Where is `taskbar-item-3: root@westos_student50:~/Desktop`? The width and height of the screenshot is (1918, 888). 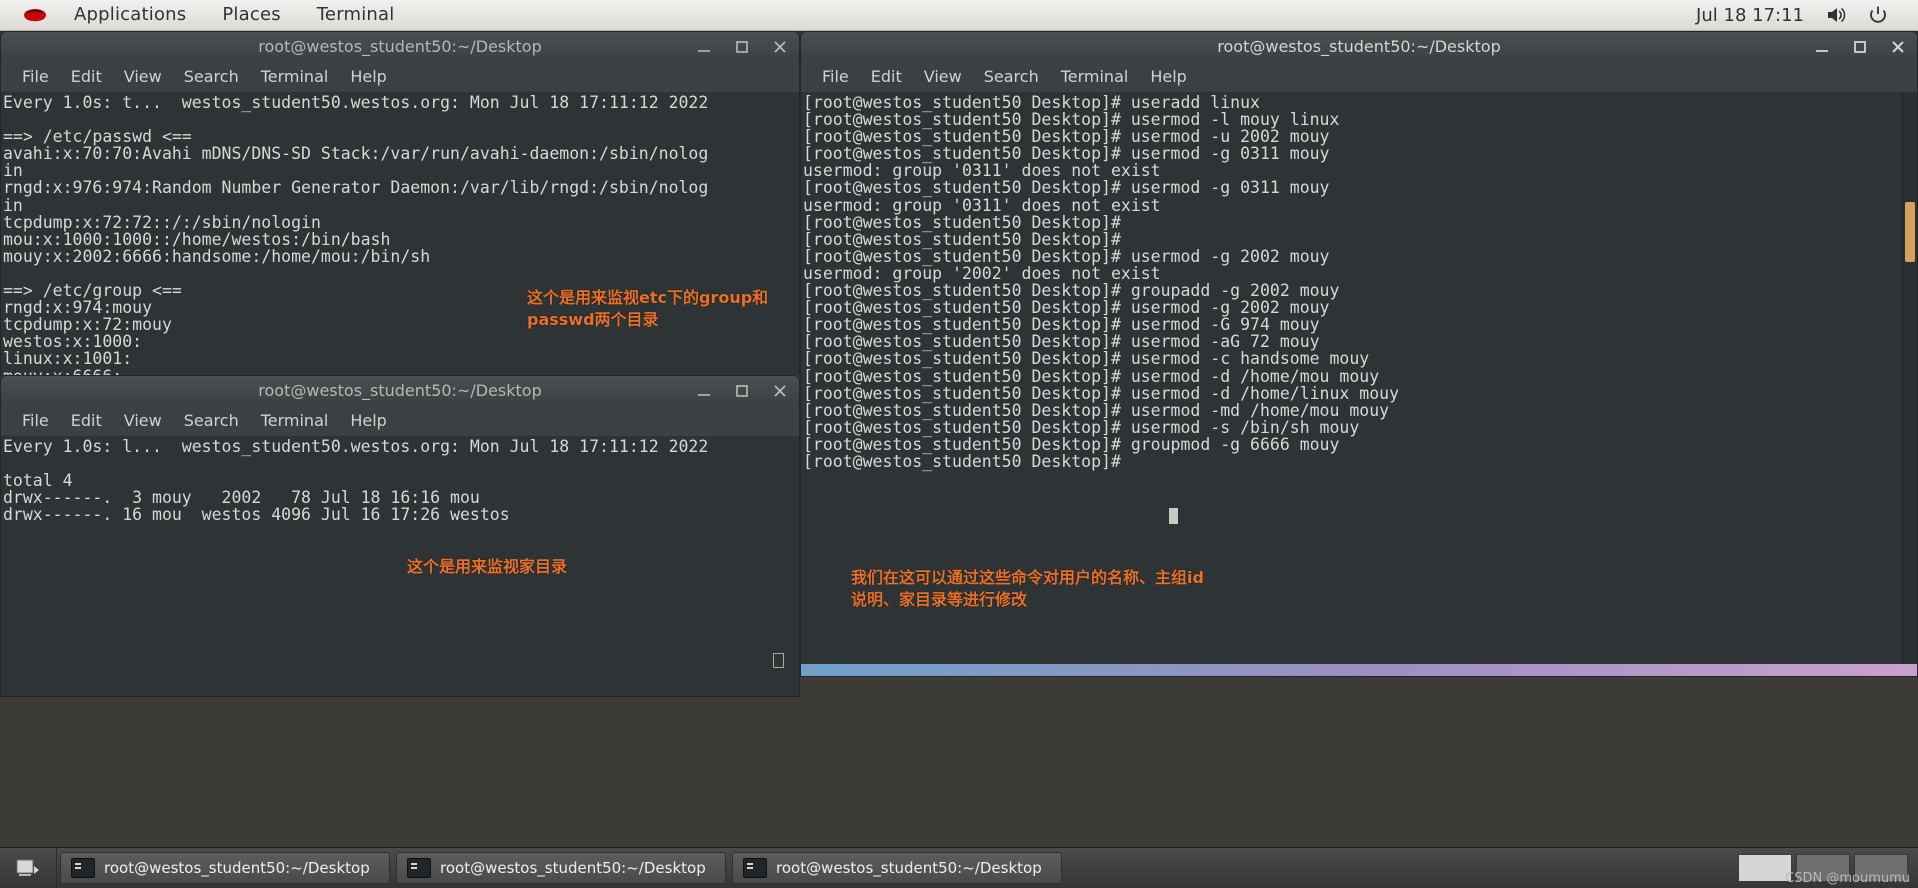
taskbar-item-3: root@westos_student50:~/Desktop is located at coordinates (897, 868).